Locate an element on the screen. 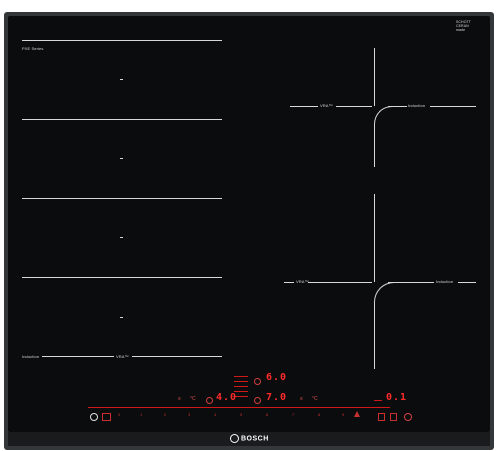 Image resolution: width=500 pixels, height=451 pixels. power-display-top: 6.0 is located at coordinates (277, 377).